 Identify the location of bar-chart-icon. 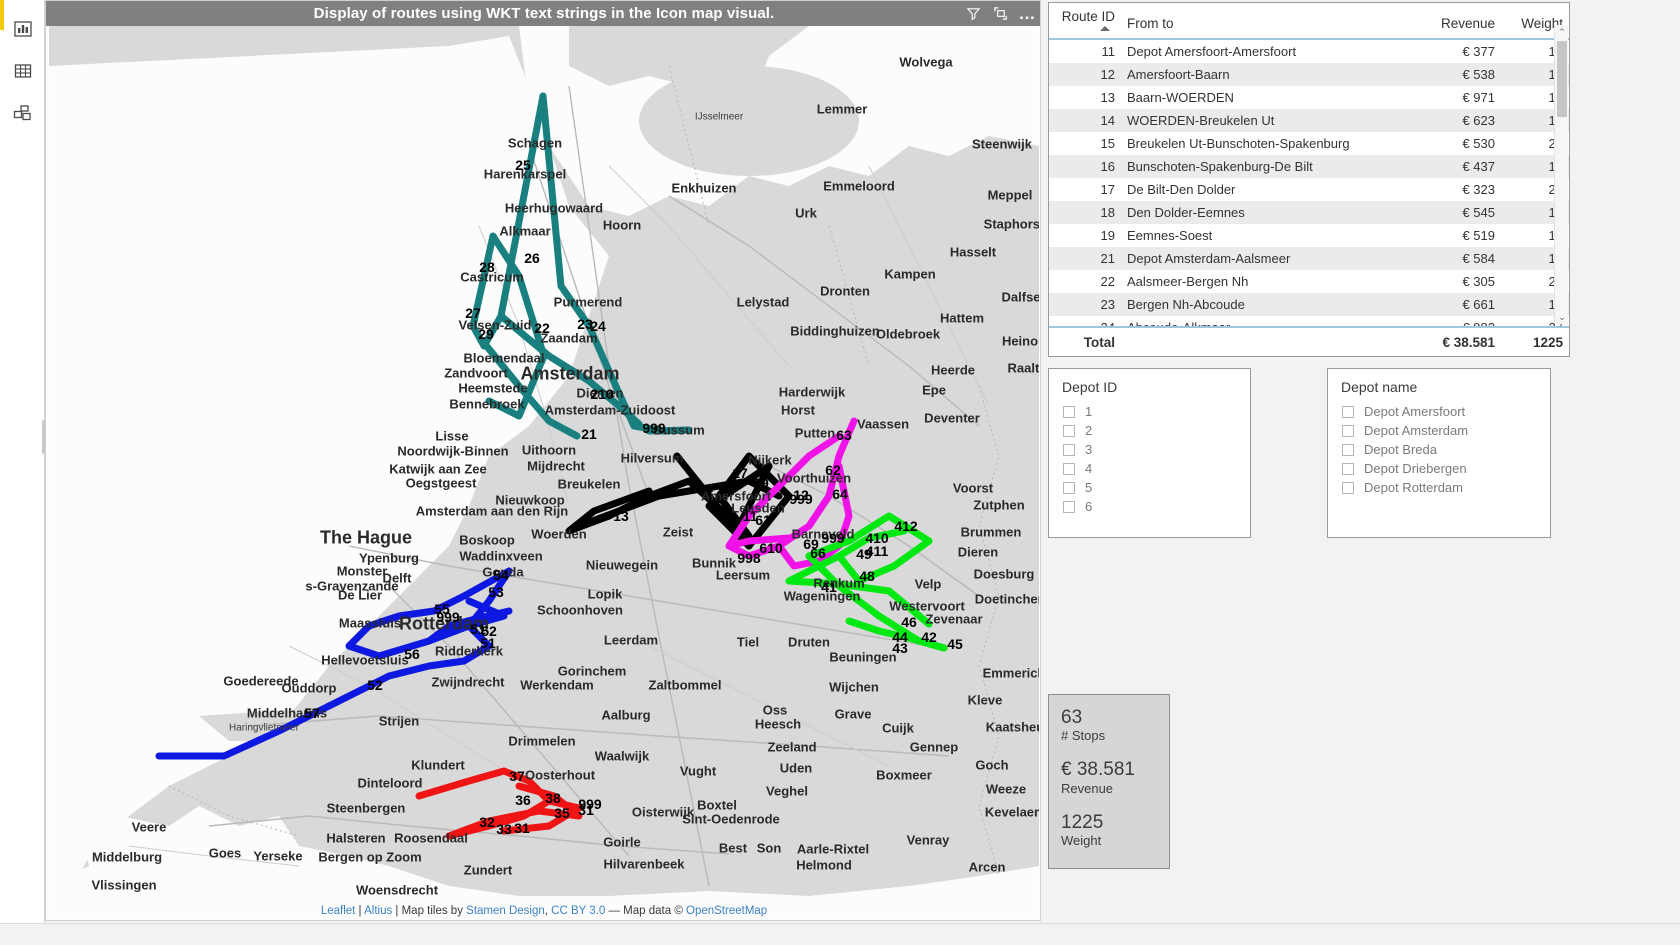
(23, 31).